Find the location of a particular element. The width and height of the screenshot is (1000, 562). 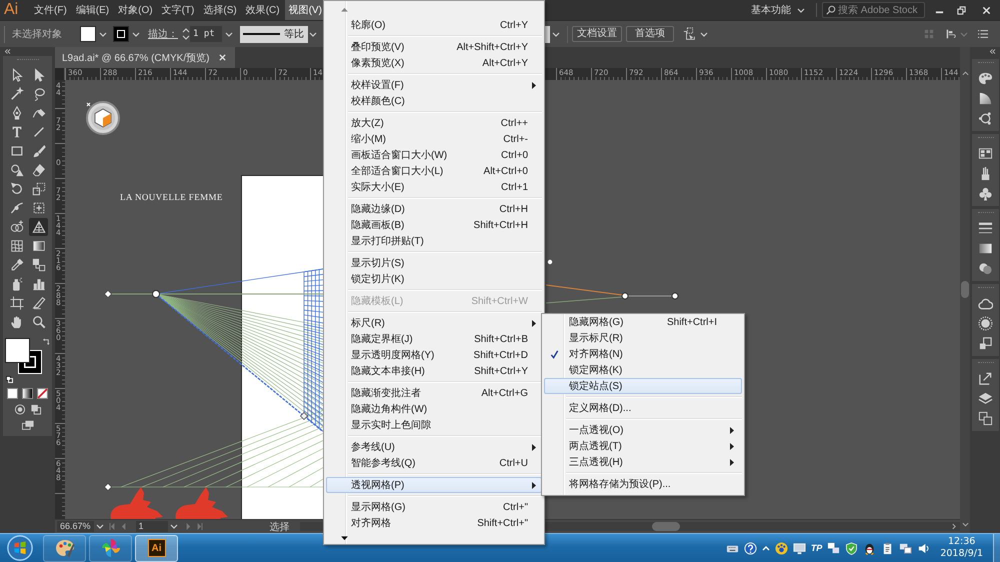

color-mode-icon is located at coordinates (12, 393).